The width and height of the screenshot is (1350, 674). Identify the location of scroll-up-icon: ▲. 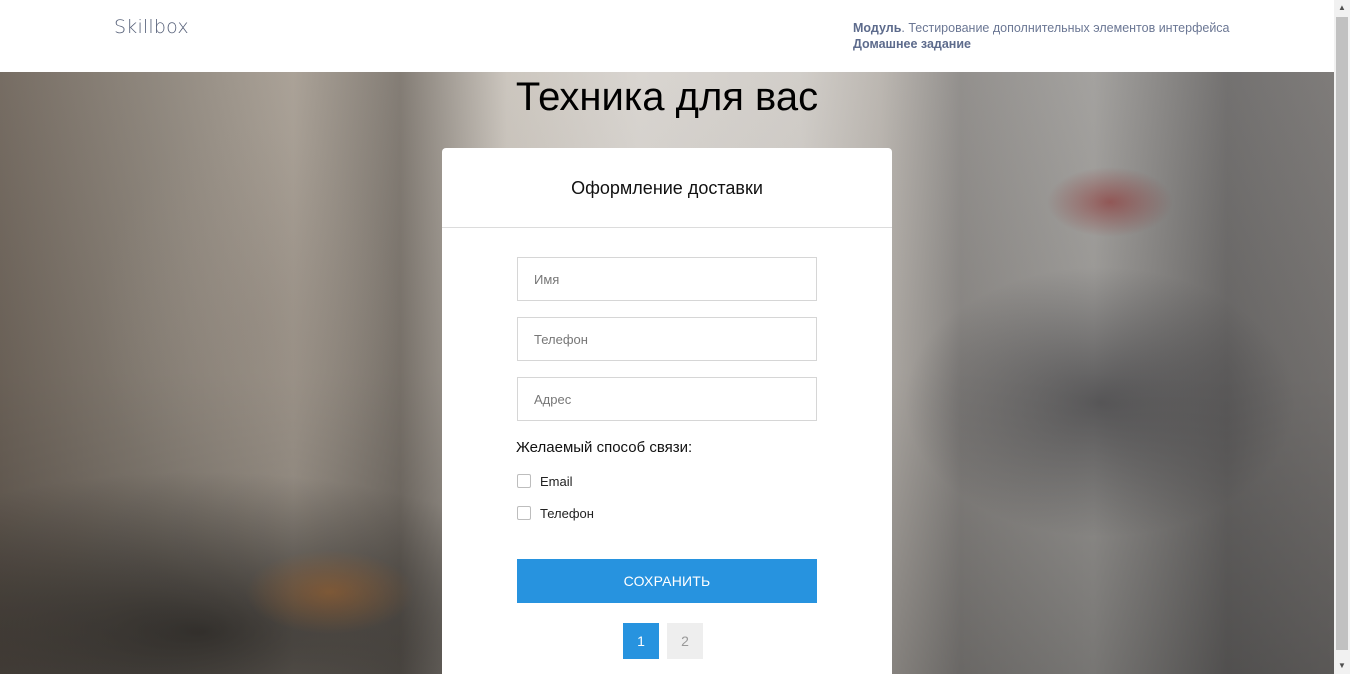
(1342, 8).